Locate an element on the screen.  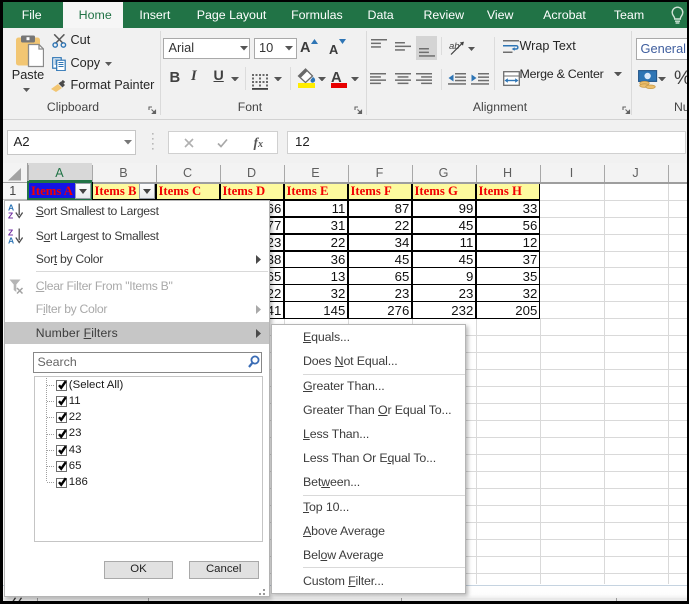
svg-text: Z is located at coordinates (10, 215).